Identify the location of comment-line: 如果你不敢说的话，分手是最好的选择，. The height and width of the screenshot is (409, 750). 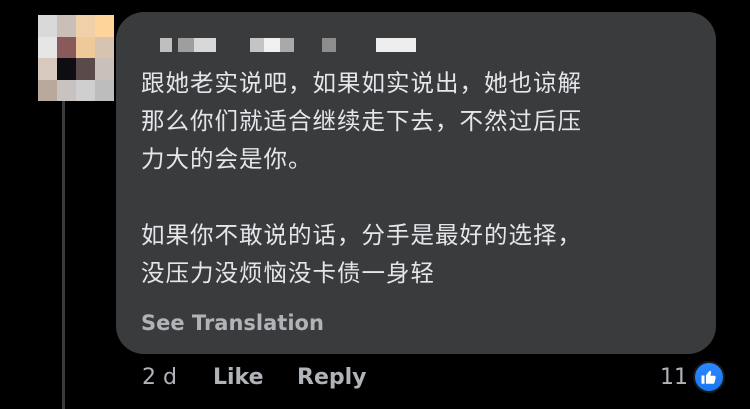
(361, 235).